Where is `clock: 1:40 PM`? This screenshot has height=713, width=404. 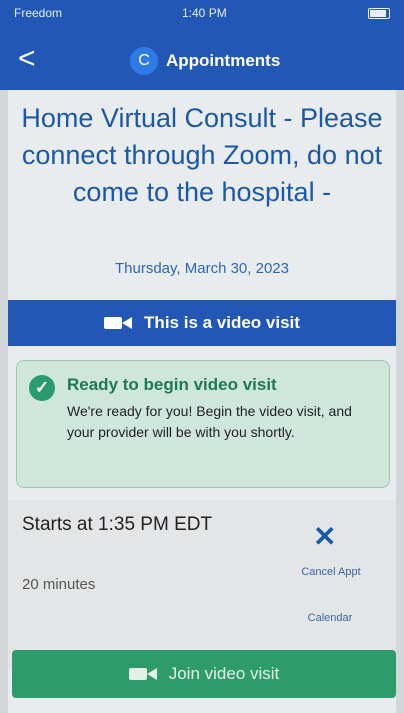 clock: 1:40 PM is located at coordinates (204, 13).